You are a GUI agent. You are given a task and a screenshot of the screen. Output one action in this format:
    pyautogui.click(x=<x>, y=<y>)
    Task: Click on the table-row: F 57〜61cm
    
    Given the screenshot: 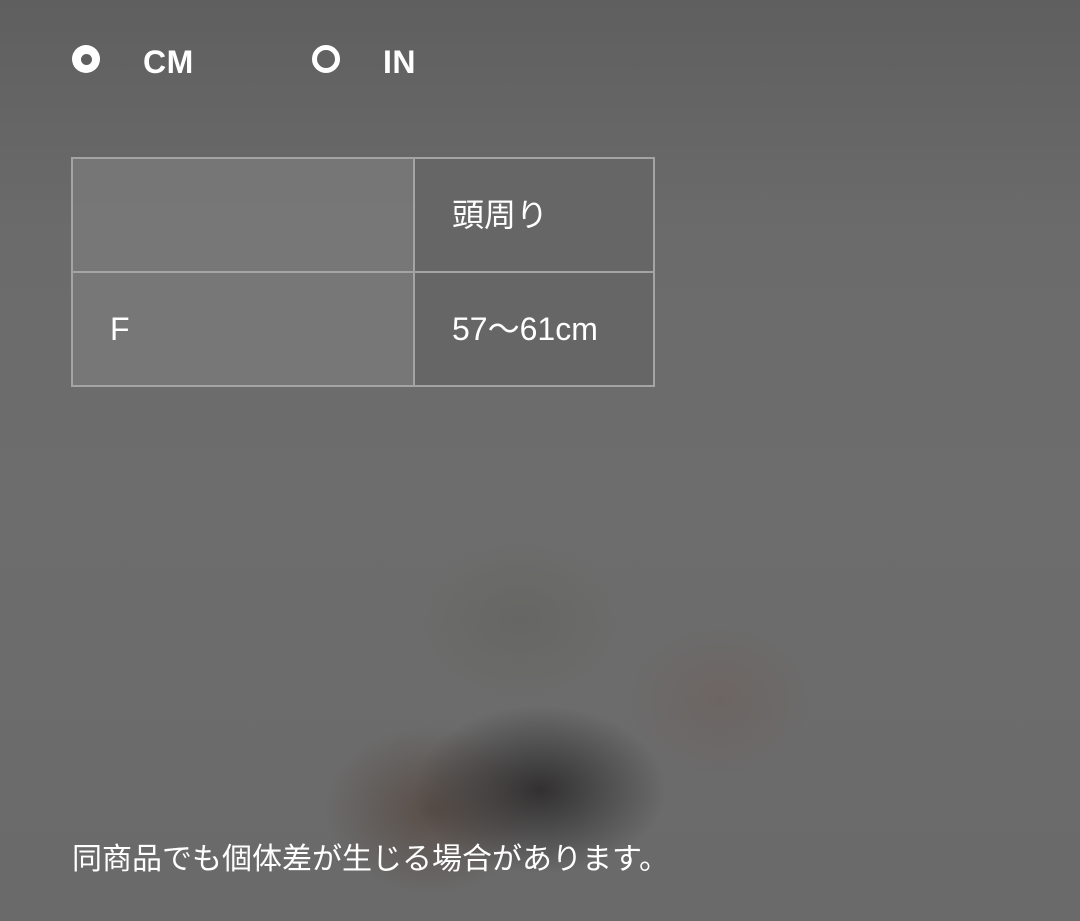 What is the action you would take?
    pyautogui.click(x=363, y=329)
    